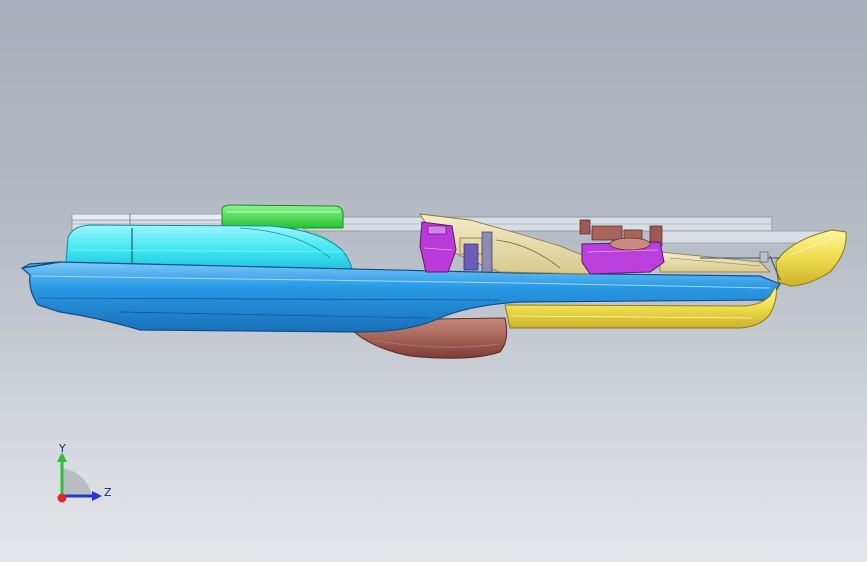  What do you see at coordinates (62, 448) in the screenshot?
I see `y-axis-label: Y` at bounding box center [62, 448].